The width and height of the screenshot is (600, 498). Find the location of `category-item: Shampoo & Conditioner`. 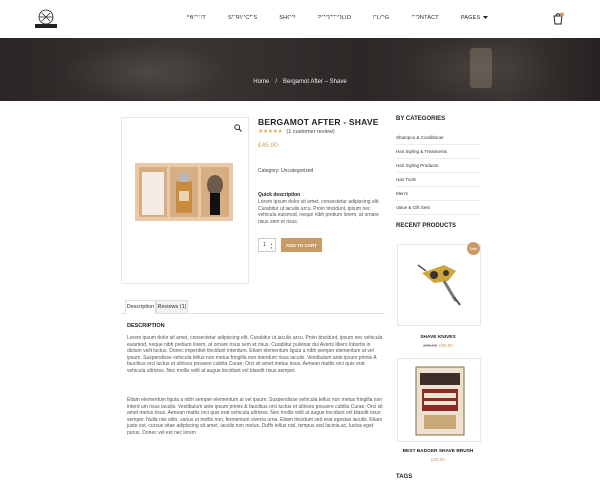

category-item: Shampoo & Conditioner is located at coordinates (438, 140).